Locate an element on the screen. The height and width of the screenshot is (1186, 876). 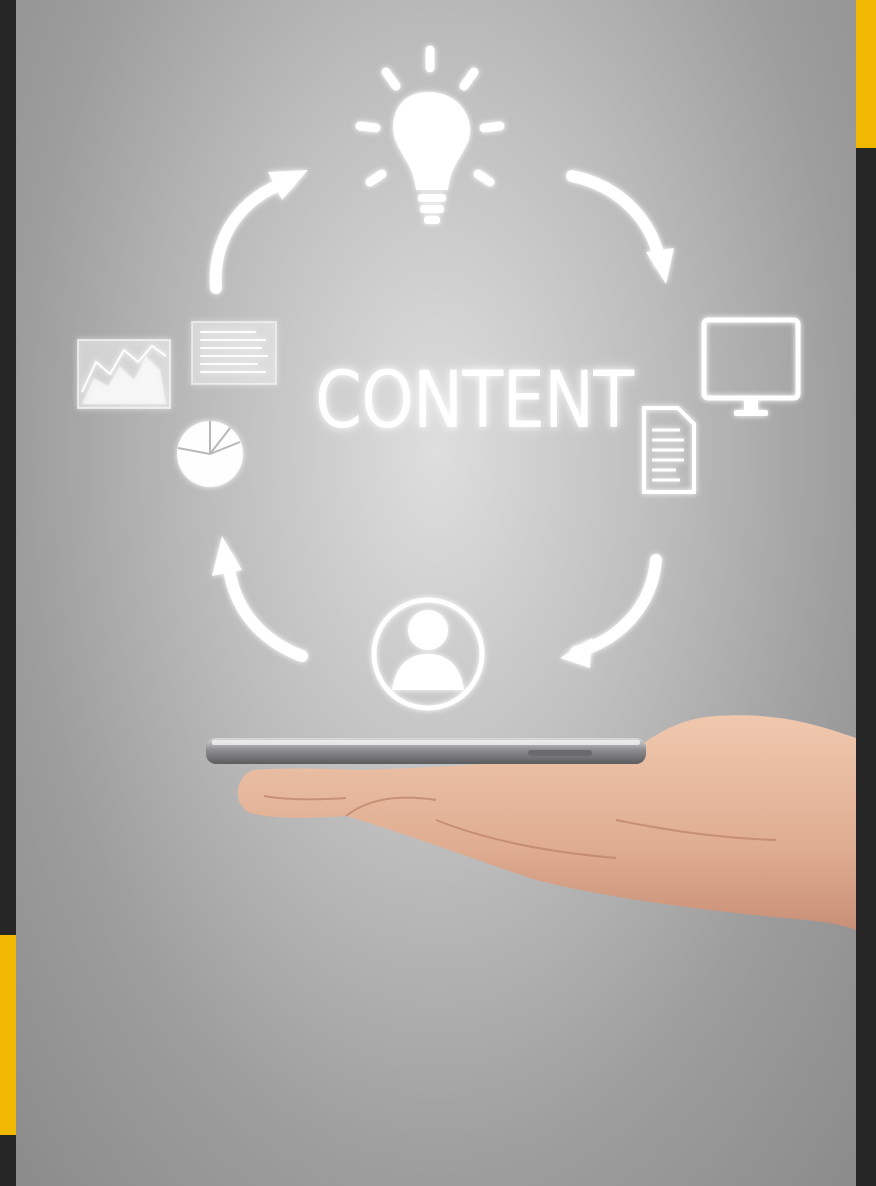
arrow-bottom-left is located at coordinates (265, 608).